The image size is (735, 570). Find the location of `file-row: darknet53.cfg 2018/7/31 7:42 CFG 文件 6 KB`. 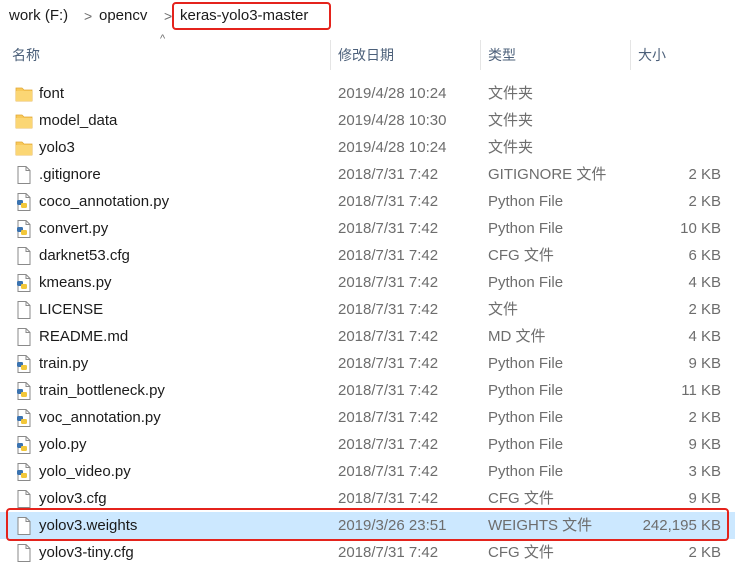

file-row: darknet53.cfg 2018/7/31 7:42 CFG 文件 6 KB is located at coordinates (367, 255).